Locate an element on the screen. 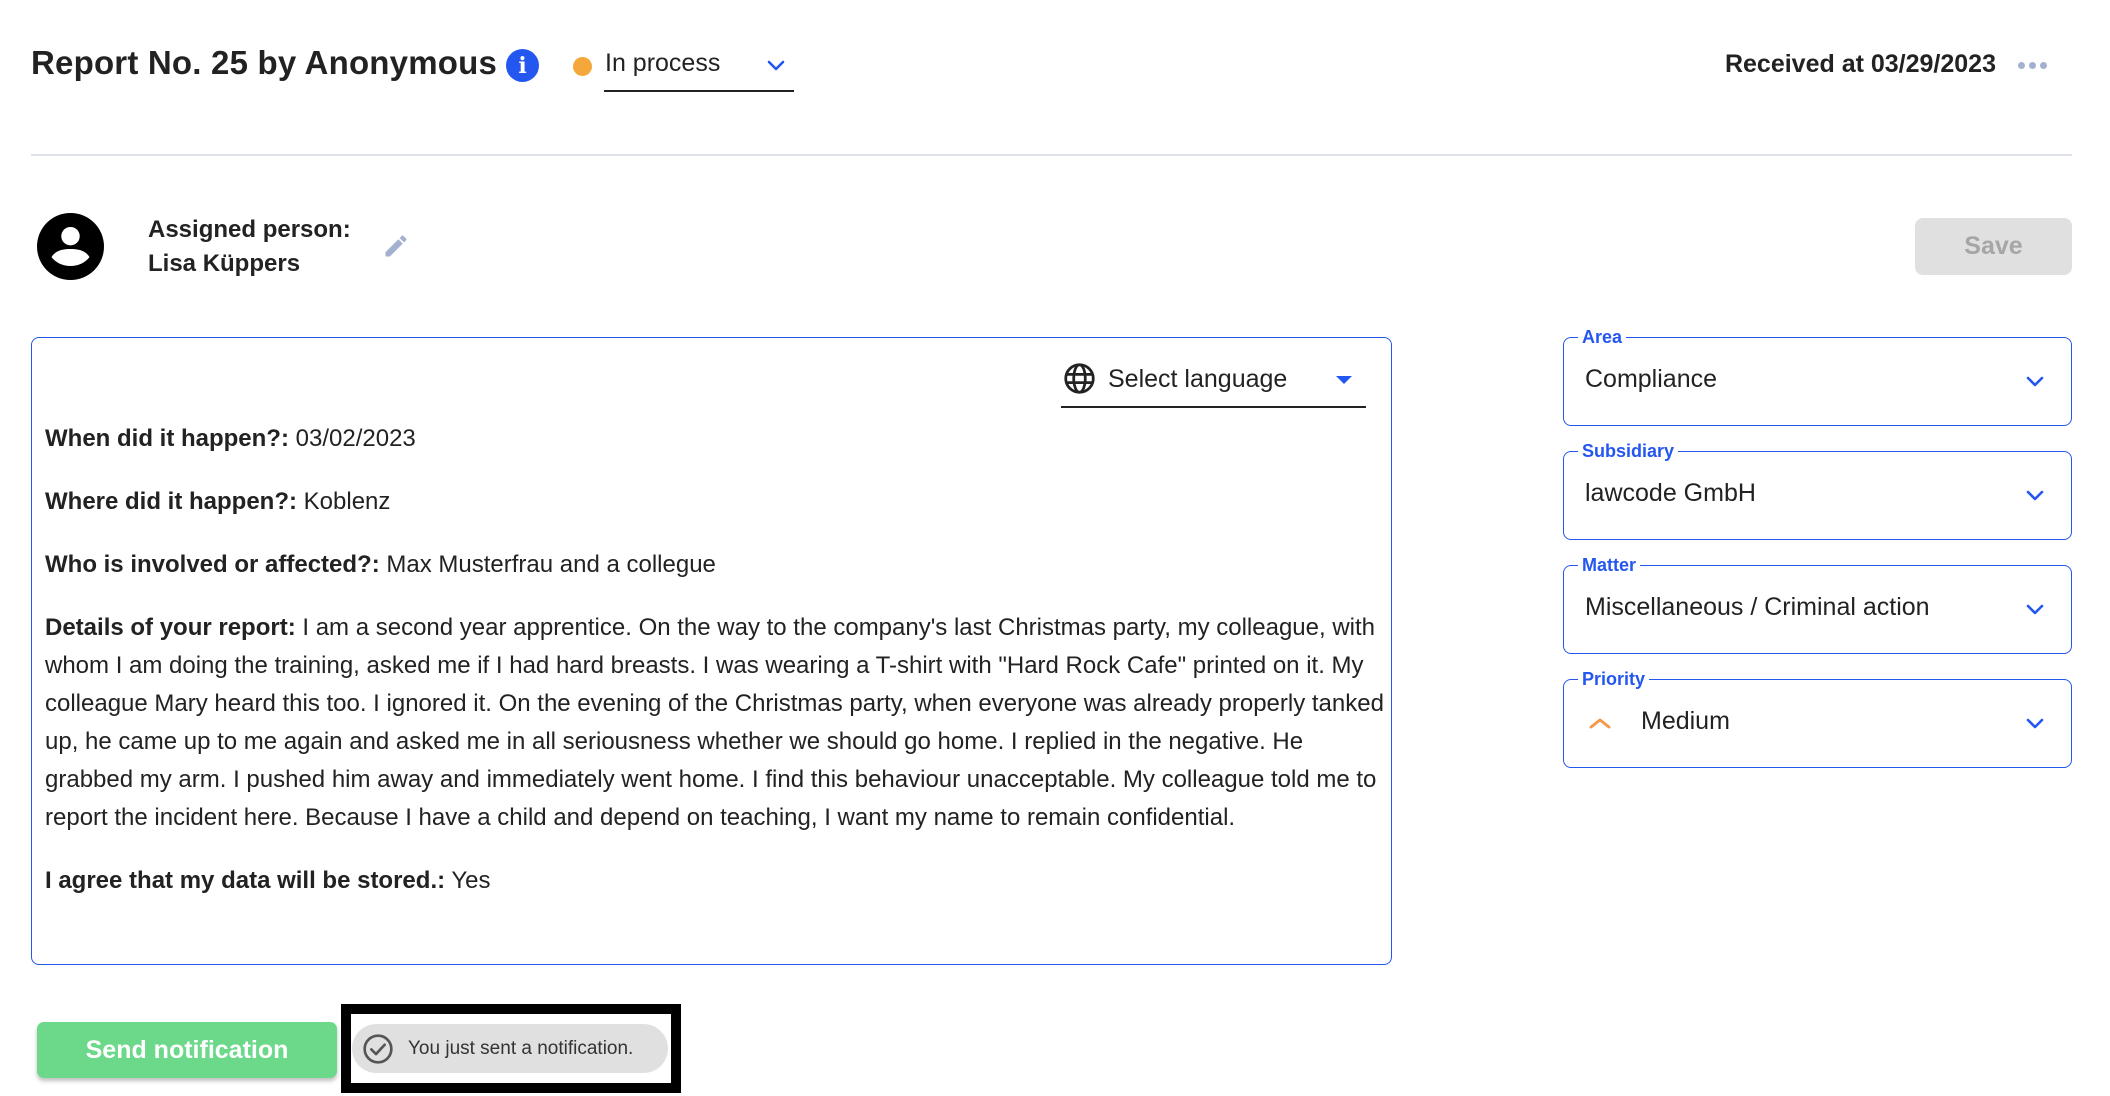  language-select-placeholder: Select language is located at coordinates (1198, 379).